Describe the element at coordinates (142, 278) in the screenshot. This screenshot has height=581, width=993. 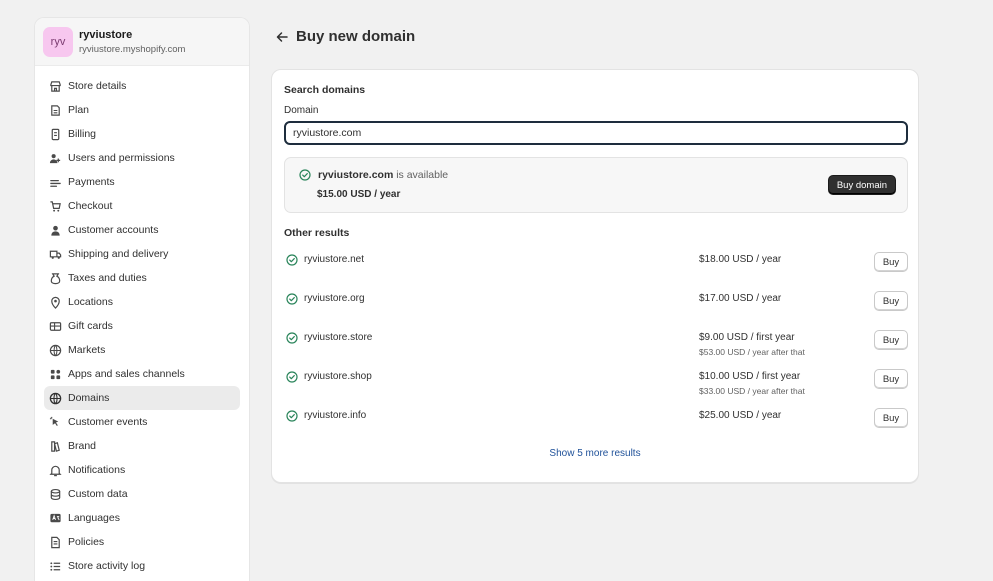
I see `sidebar-item-taxes-and-duties: Taxes and duties` at that location.